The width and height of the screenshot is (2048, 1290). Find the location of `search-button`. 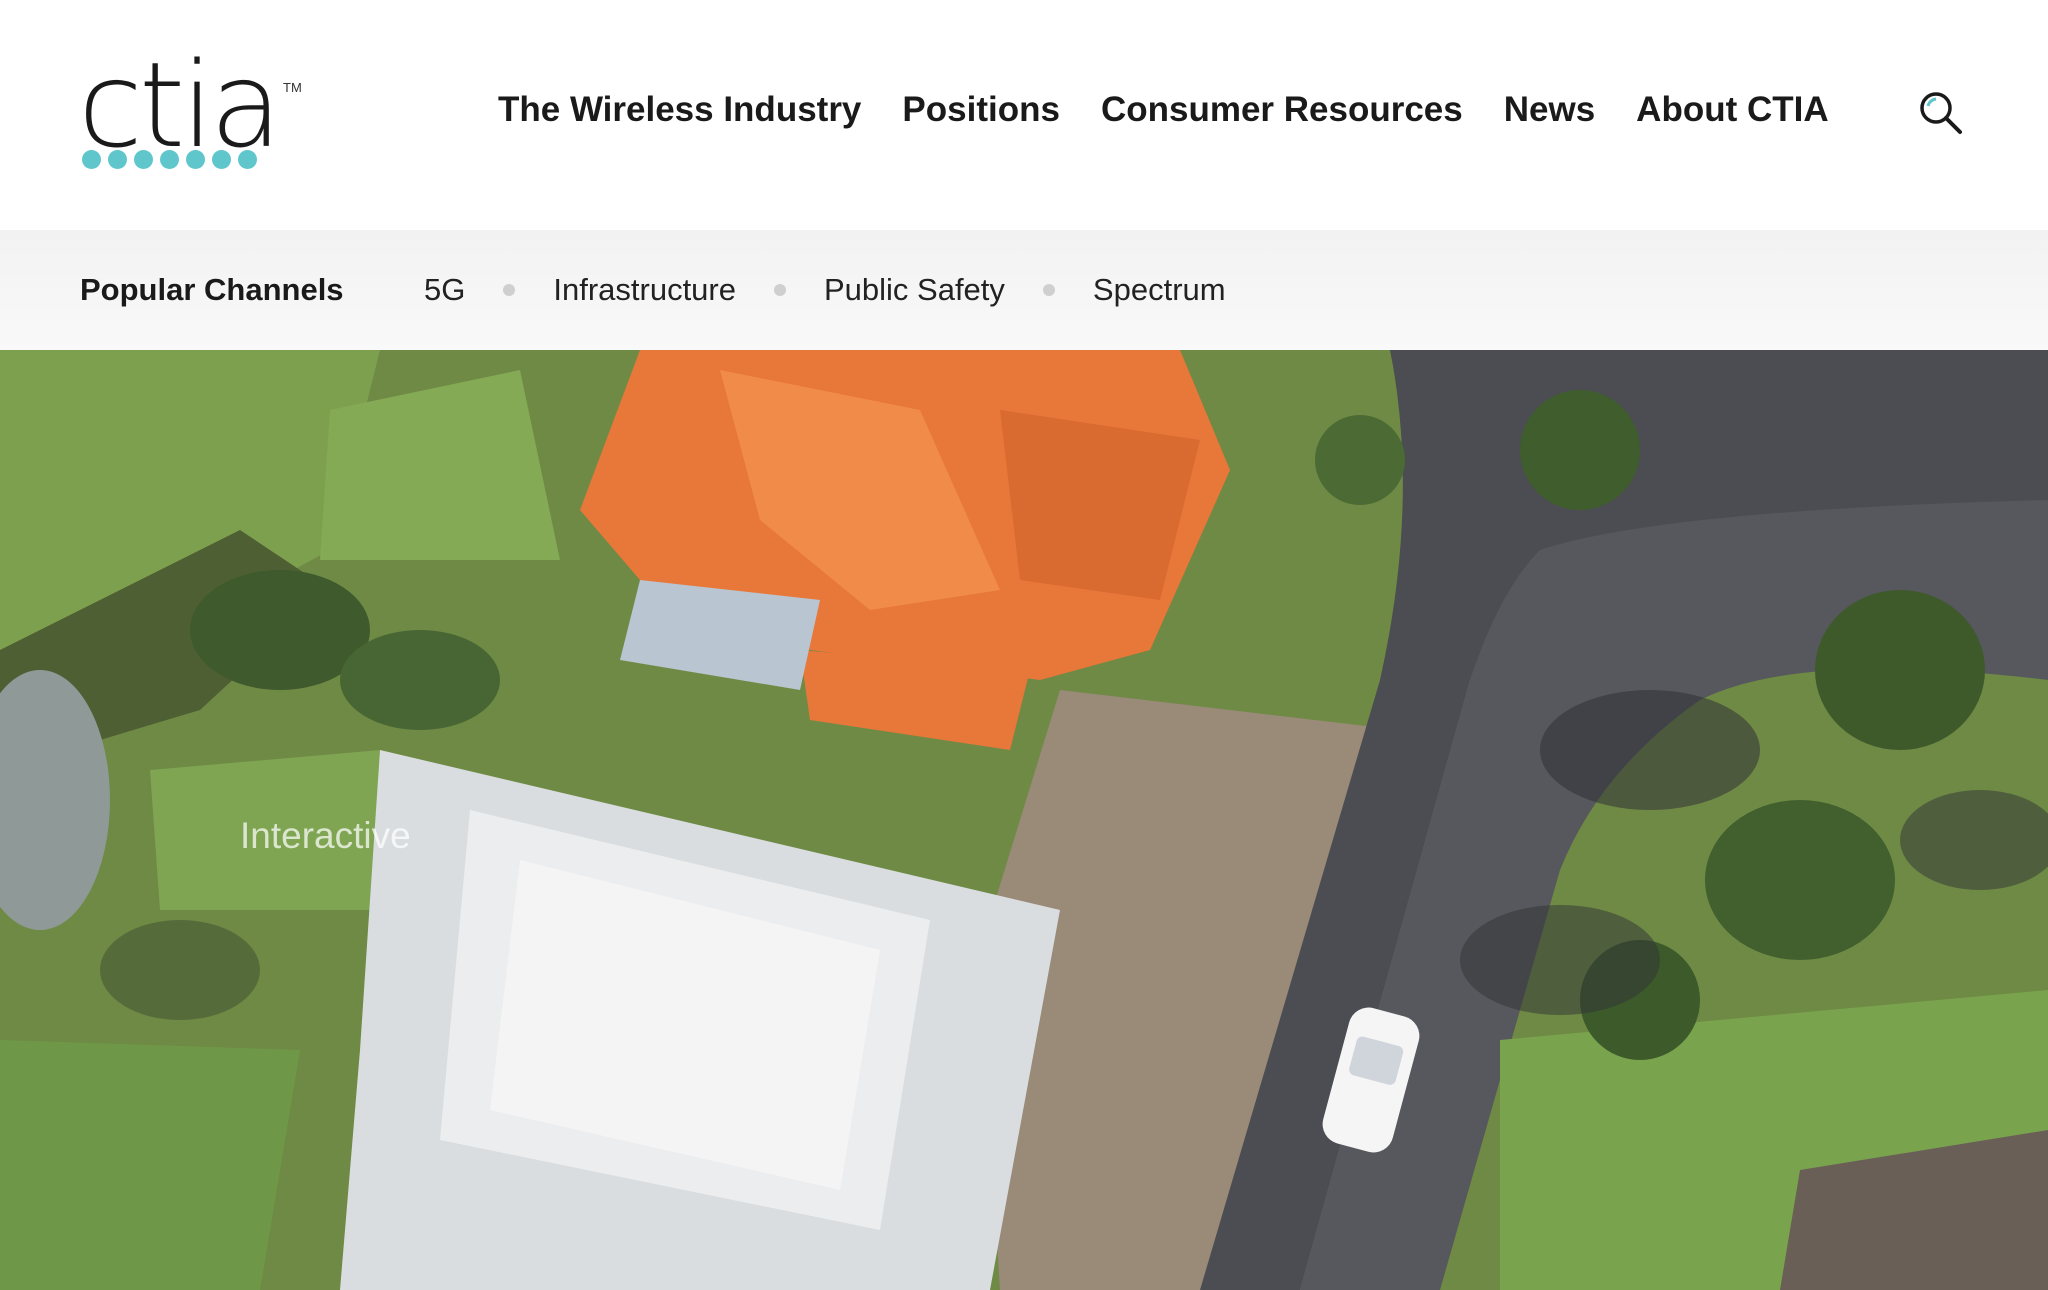

search-button is located at coordinates (1941, 113).